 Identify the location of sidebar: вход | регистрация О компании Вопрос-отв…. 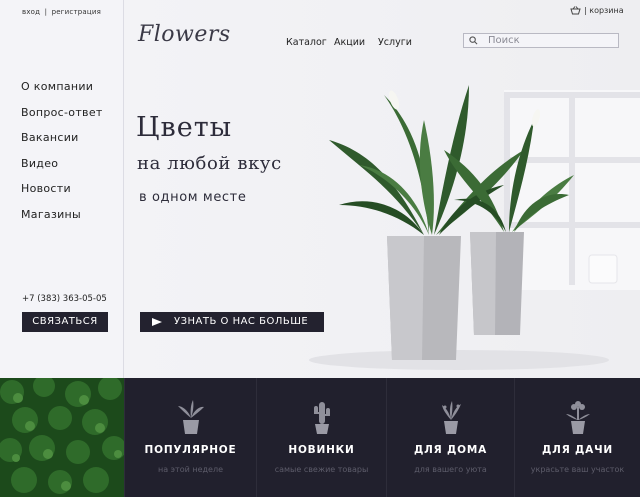
(62, 189).